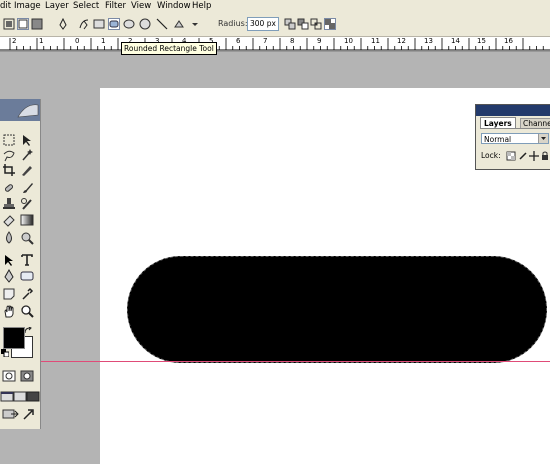 This screenshot has height=464, width=550. Describe the element at coordinates (27, 376) in the screenshot. I see `quick-mask-icon` at that location.